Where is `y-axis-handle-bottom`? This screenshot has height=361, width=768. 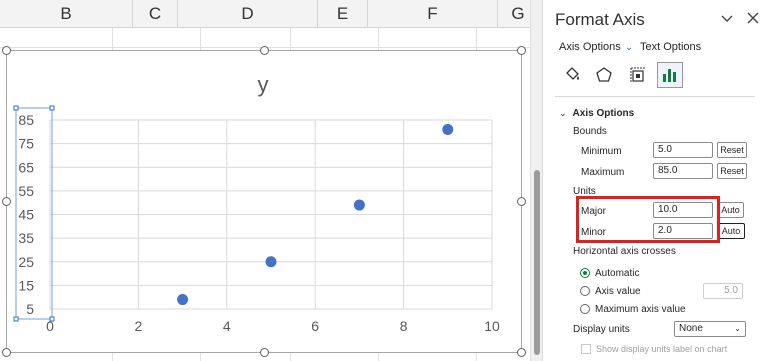
y-axis-handle-bottom is located at coordinates (16, 319).